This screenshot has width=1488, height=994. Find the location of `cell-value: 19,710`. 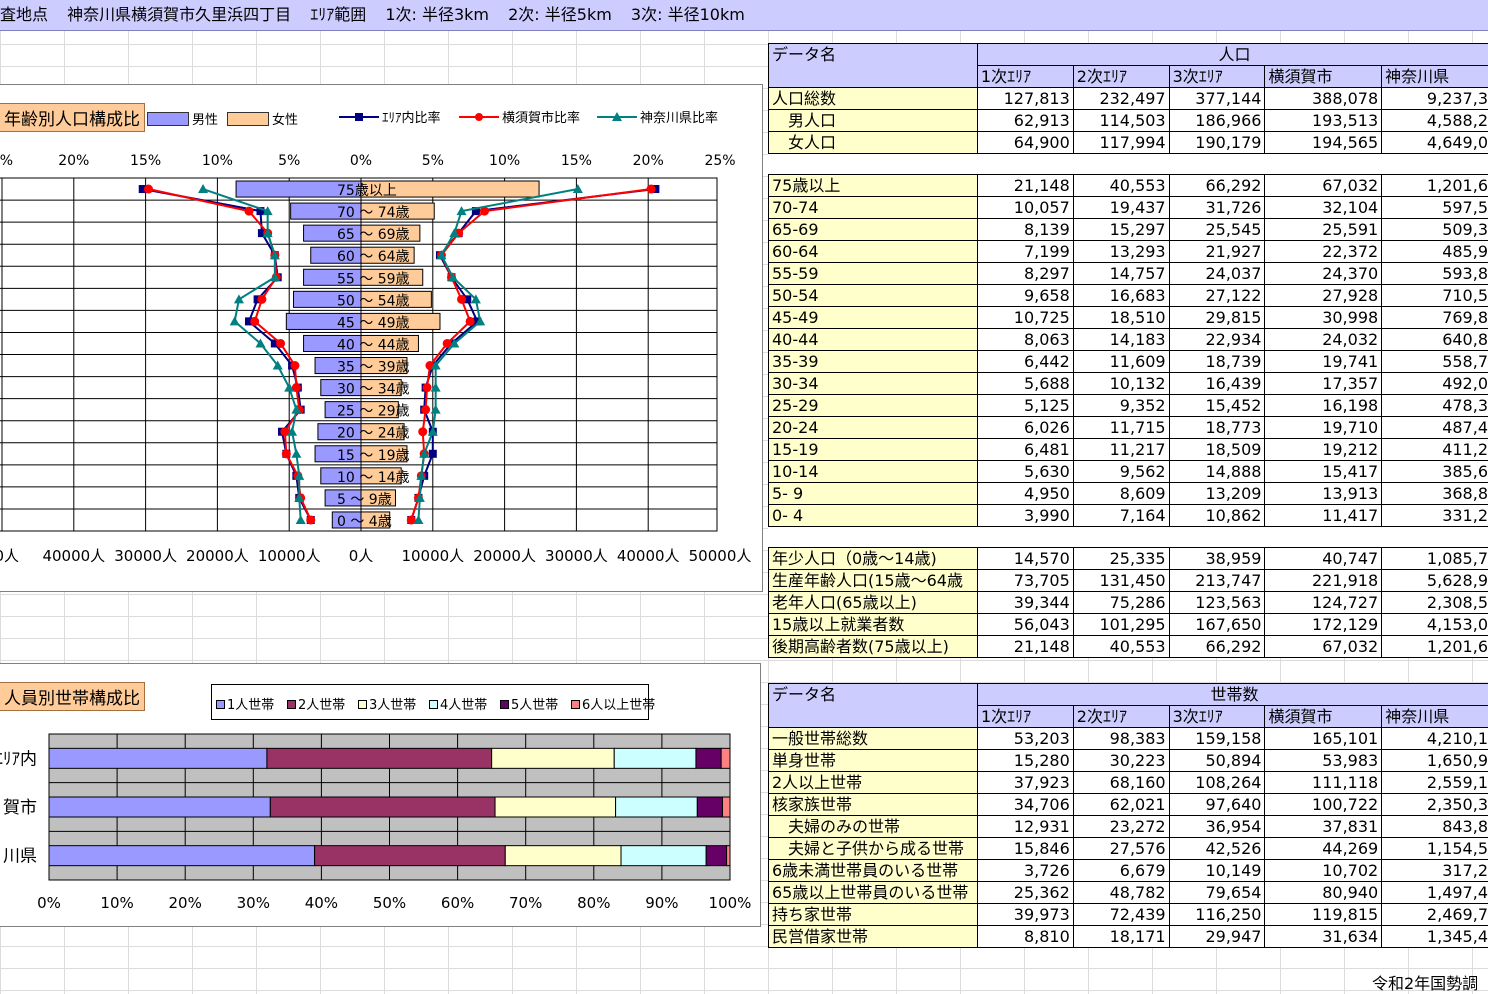

cell-value: 19,710 is located at coordinates (1323, 428).